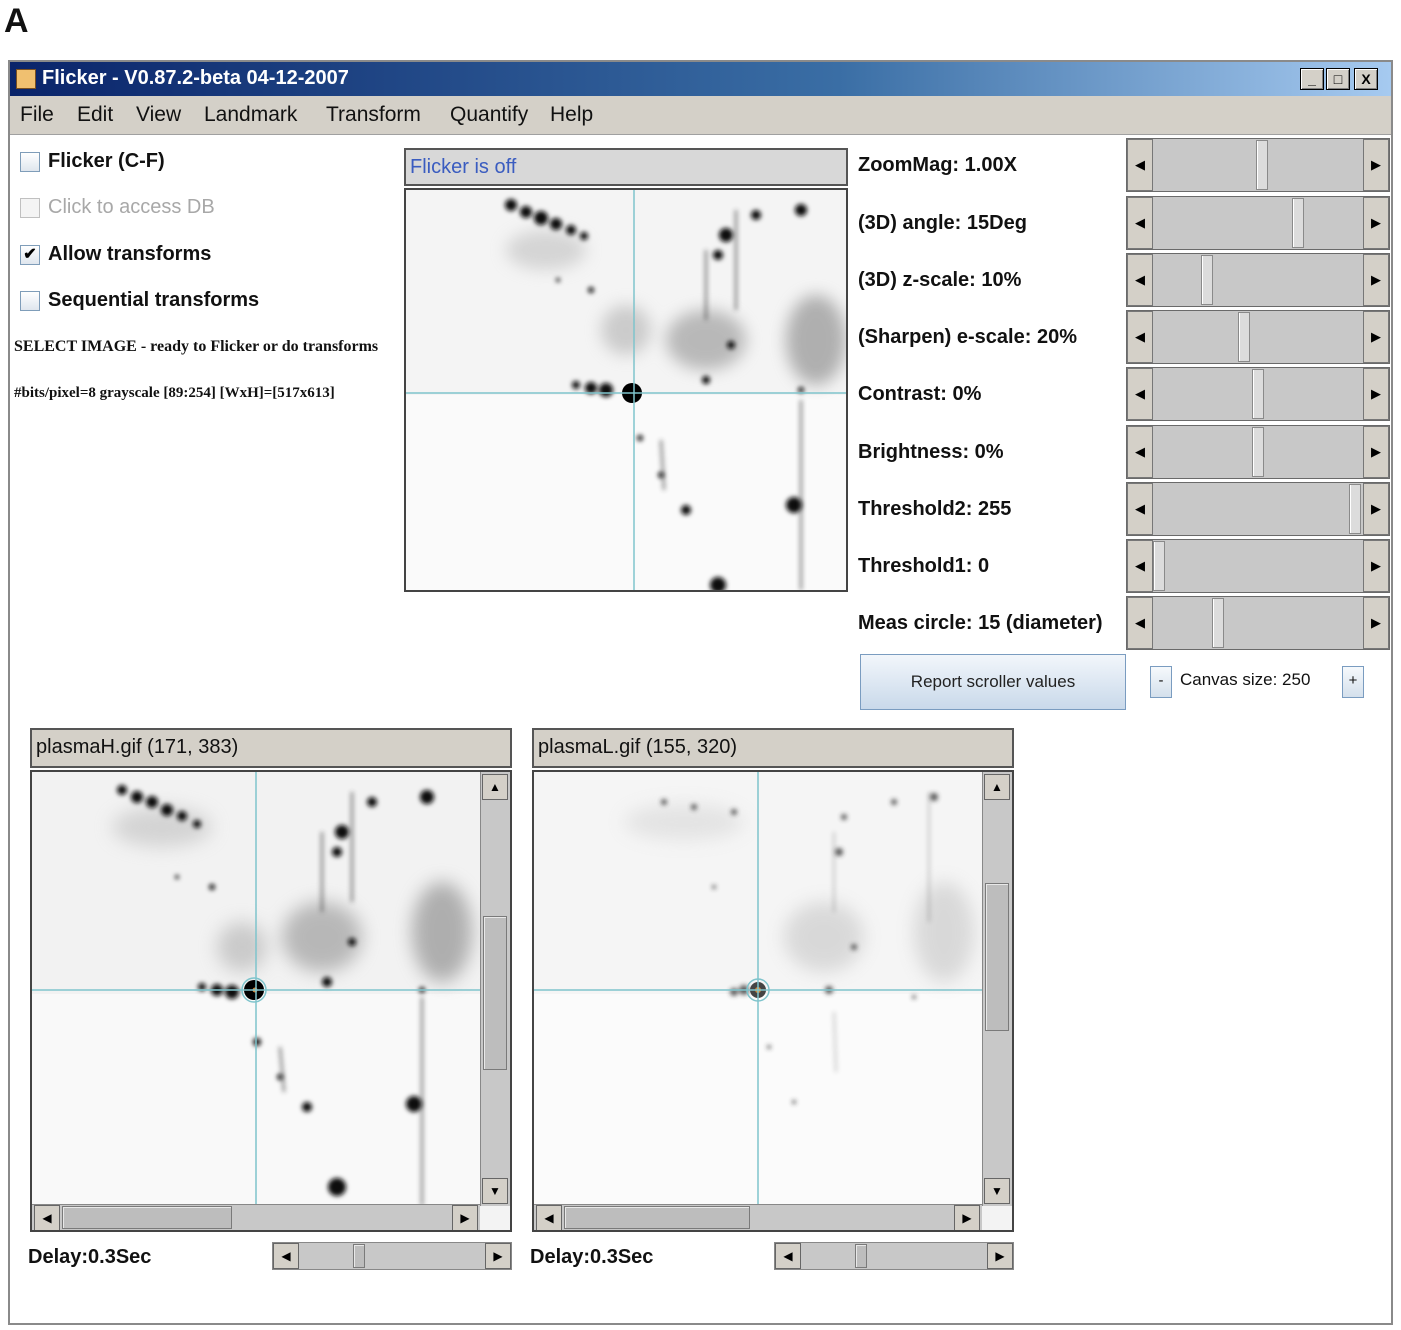  Describe the element at coordinates (392, 1256) in the screenshot. I see `plasmah-delay-slider: ◀ ▶` at that location.